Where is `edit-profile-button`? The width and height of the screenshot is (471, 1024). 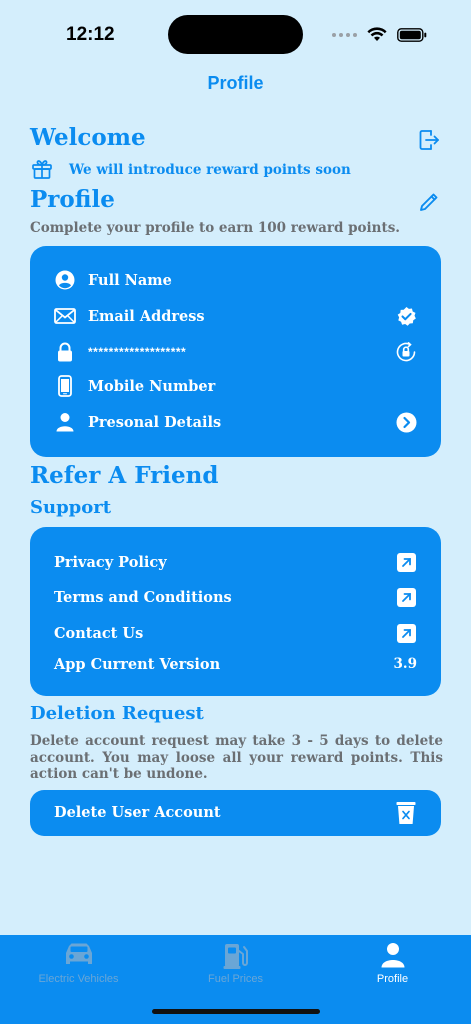 edit-profile-button is located at coordinates (429, 204).